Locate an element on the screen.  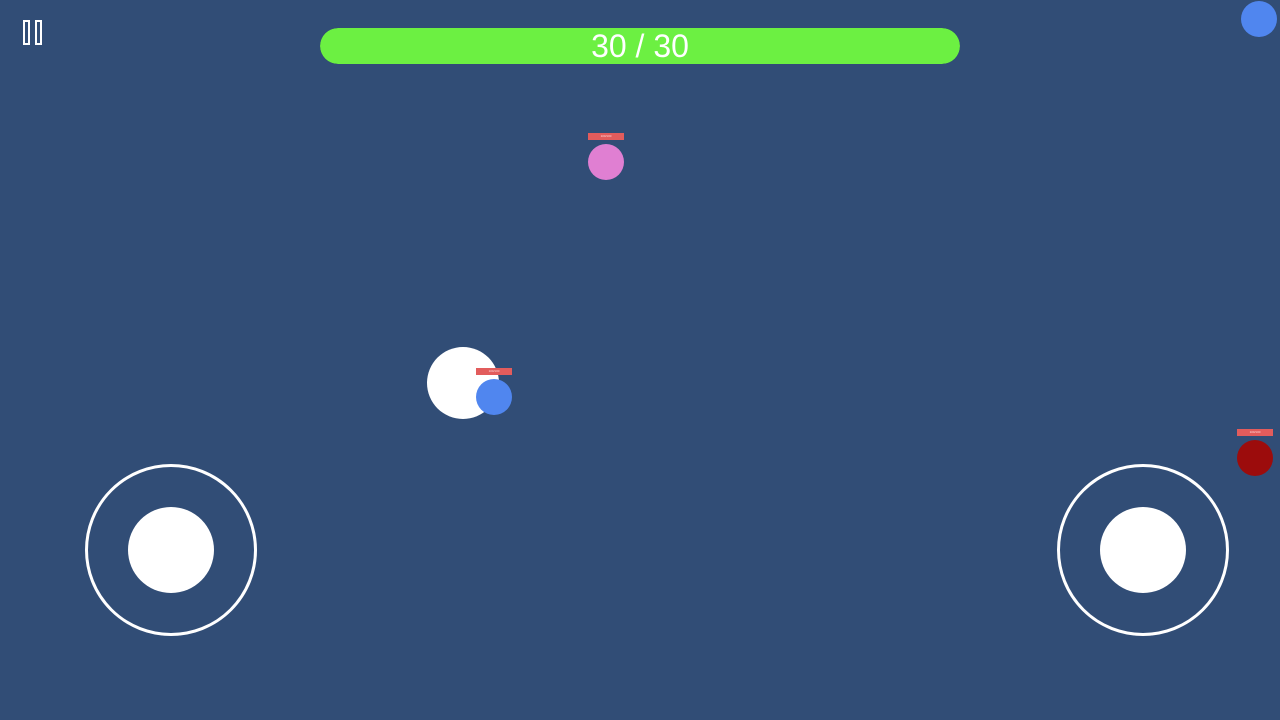
health-bar: 30 / 30 is located at coordinates (640, 46).